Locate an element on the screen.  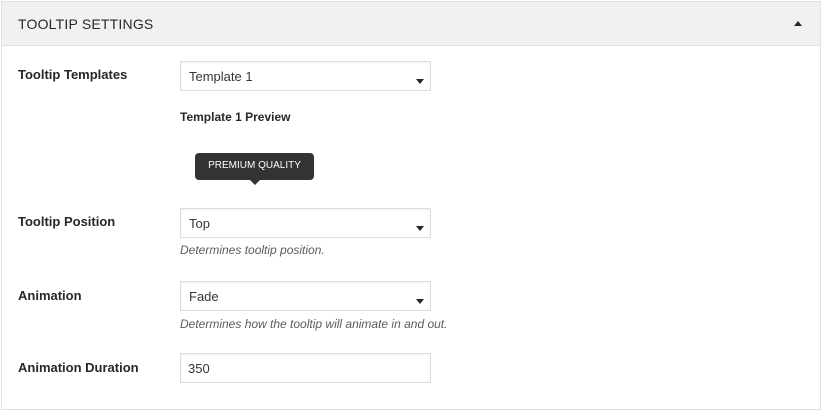
tooltip-position-description: Determines tooltip position. is located at coordinates (252, 250).